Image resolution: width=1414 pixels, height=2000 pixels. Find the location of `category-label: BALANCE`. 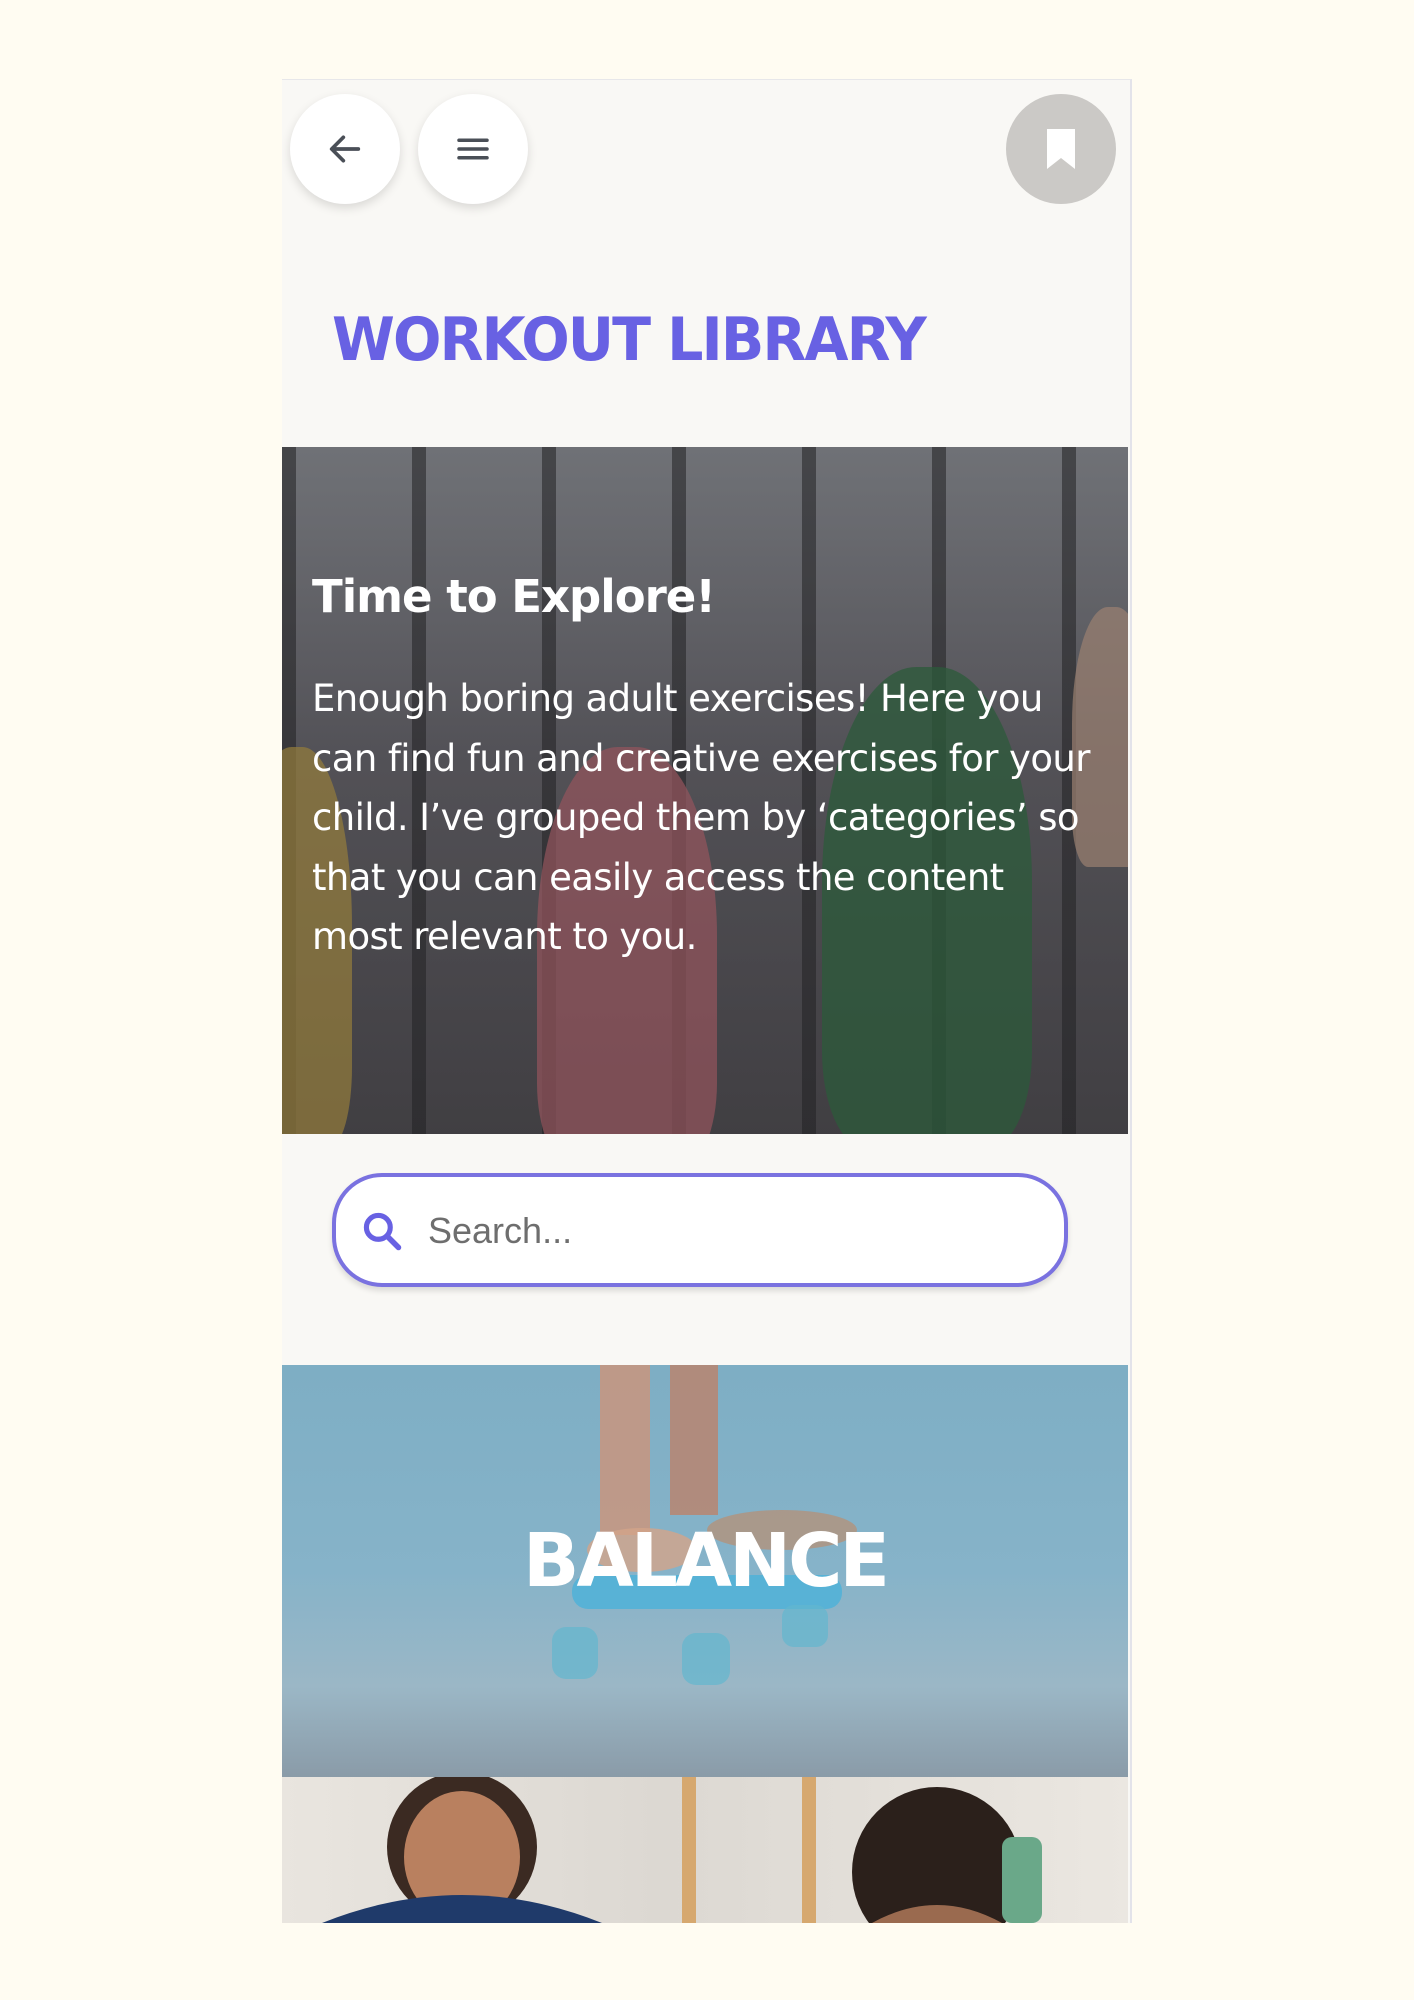

category-label: BALANCE is located at coordinates (706, 1561).